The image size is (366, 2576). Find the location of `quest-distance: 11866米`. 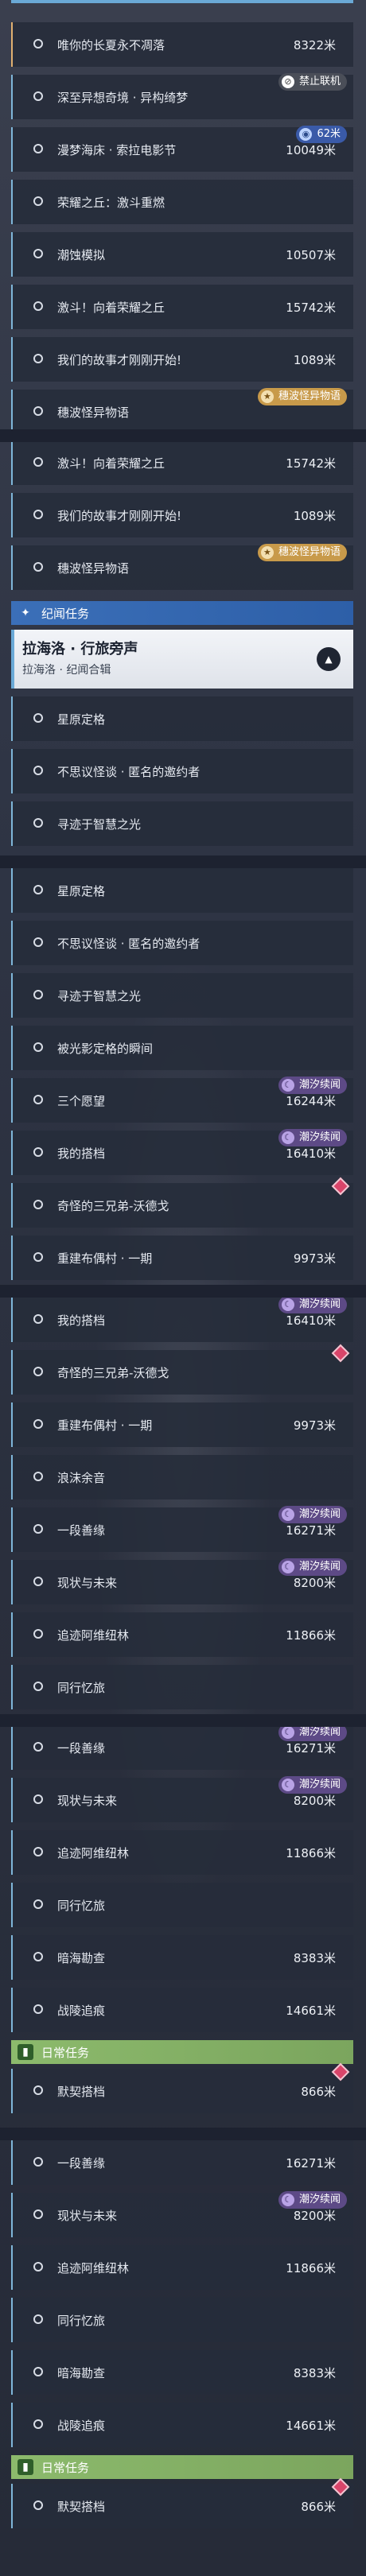

quest-distance: 11866米 is located at coordinates (311, 1636).